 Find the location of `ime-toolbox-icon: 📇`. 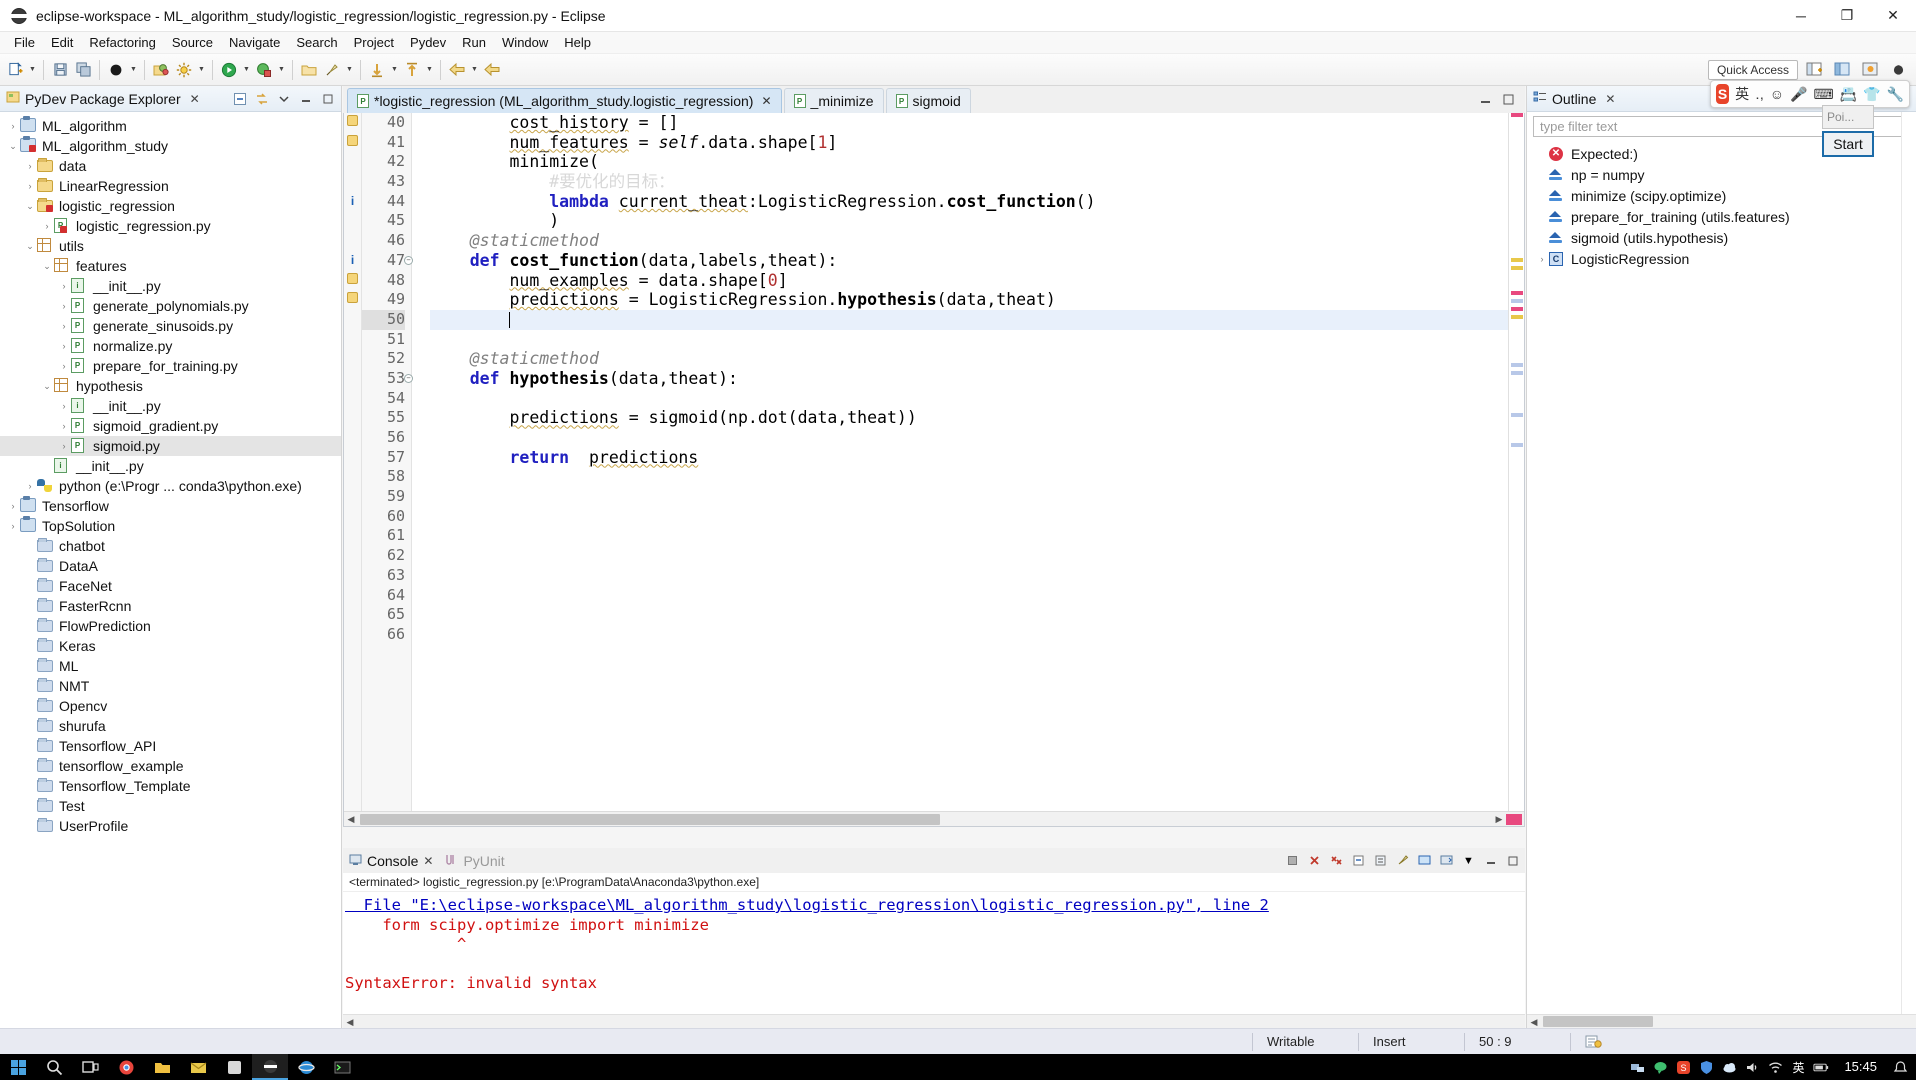

ime-toolbox-icon: 📇 is located at coordinates (1848, 94).